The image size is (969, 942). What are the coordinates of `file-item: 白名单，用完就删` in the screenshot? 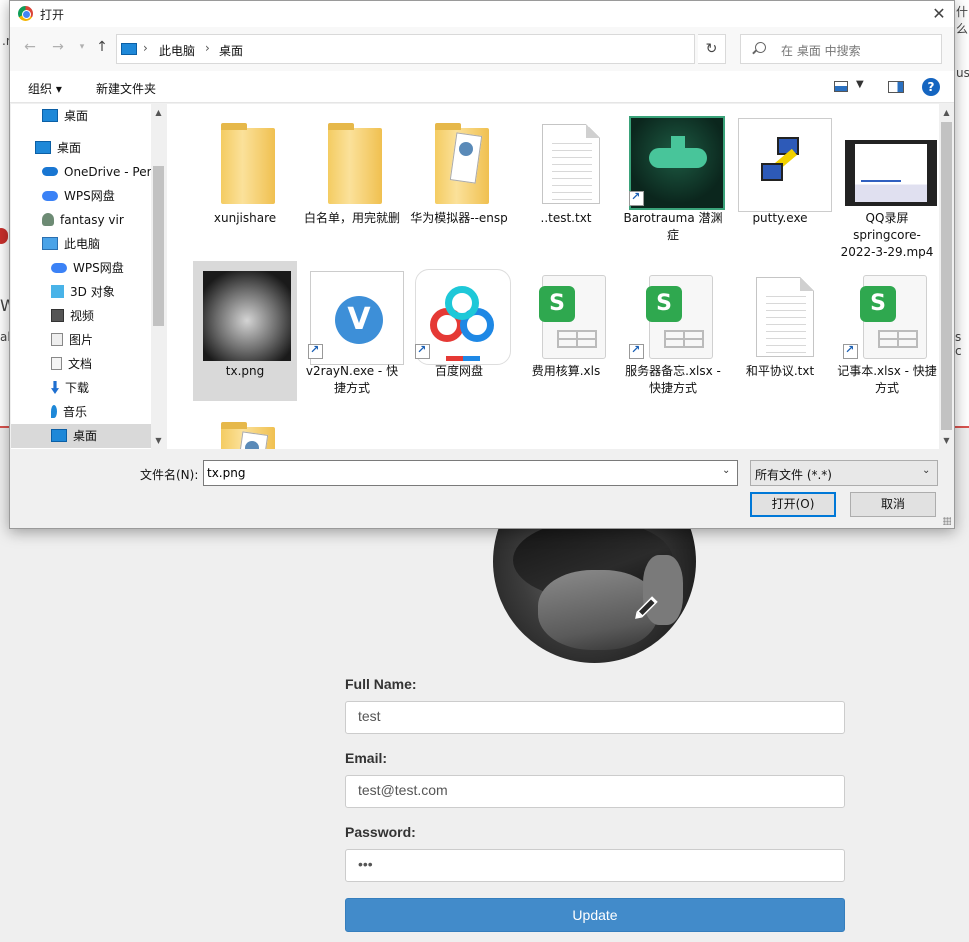 It's located at (352, 178).